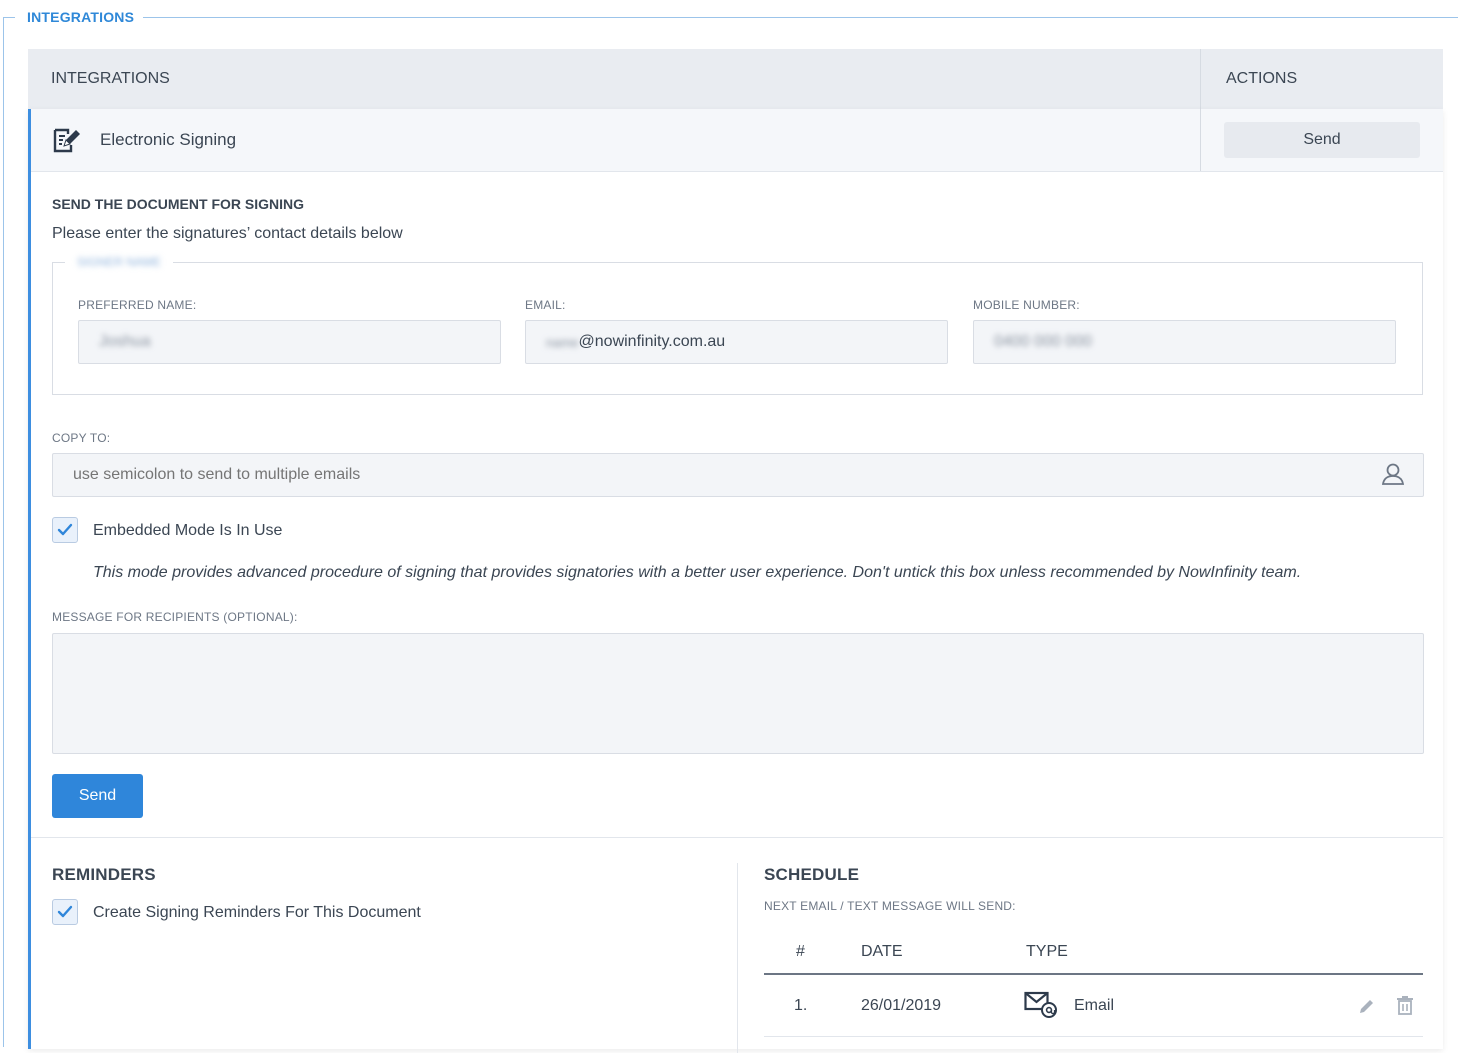 The width and height of the screenshot is (1458, 1053). What do you see at coordinates (125, 341) in the screenshot?
I see `preferred-name-value: Joshua` at bounding box center [125, 341].